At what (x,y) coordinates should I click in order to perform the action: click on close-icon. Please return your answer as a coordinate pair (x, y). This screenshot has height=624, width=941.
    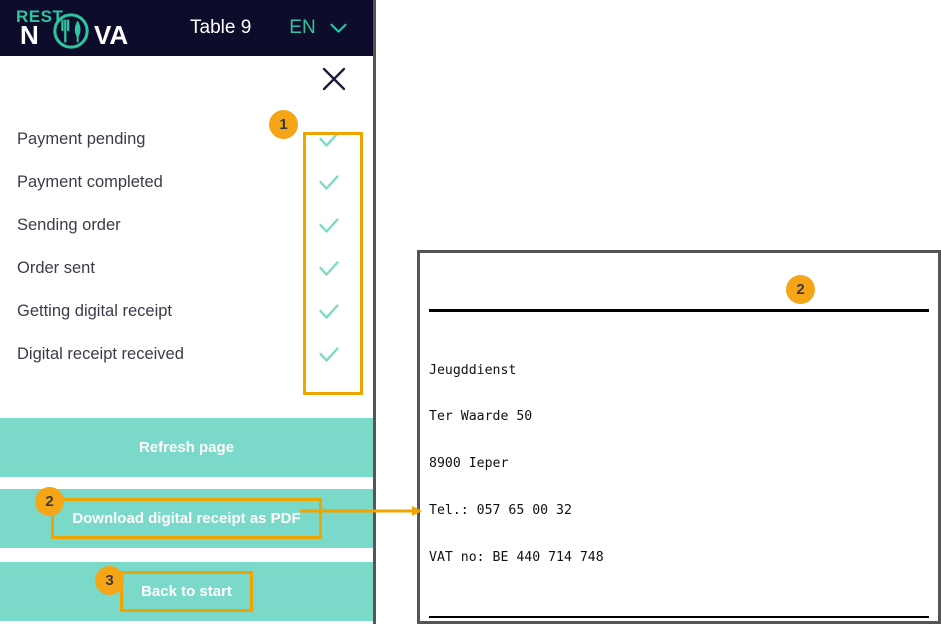
    Looking at the image, I should click on (334, 79).